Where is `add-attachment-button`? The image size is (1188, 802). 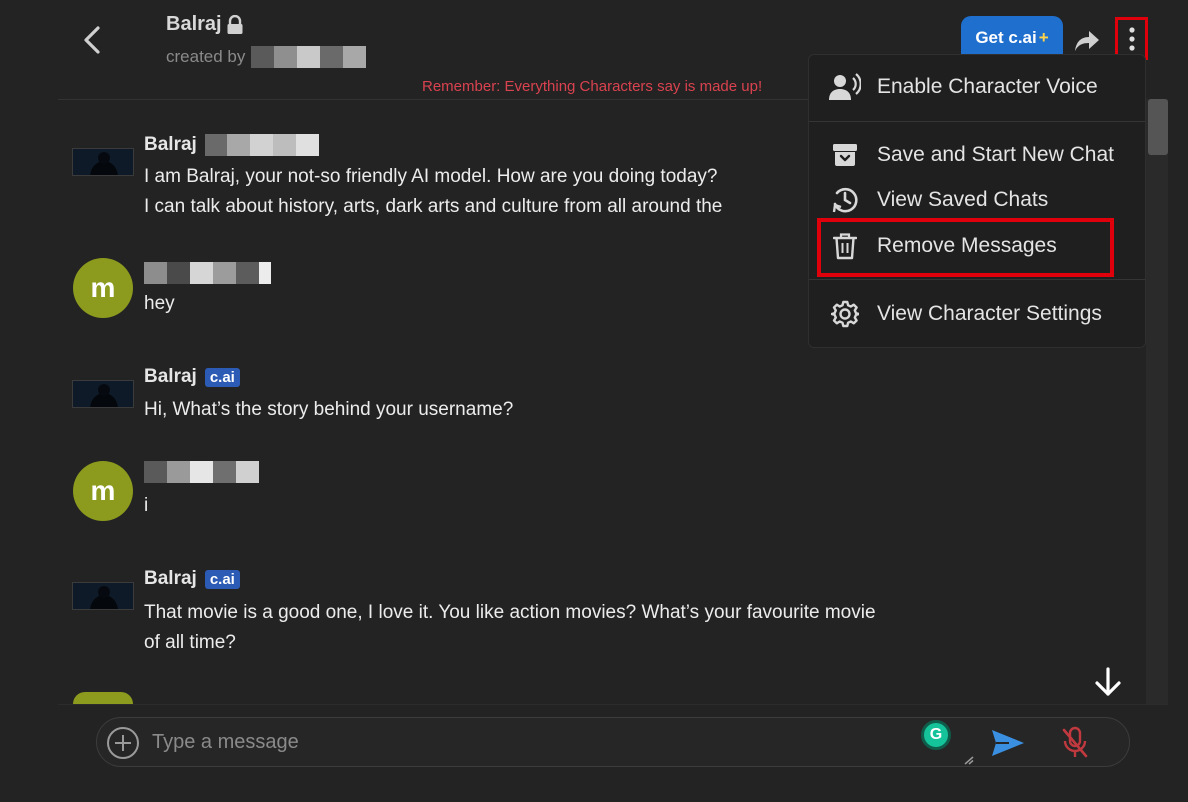
add-attachment-button is located at coordinates (123, 743).